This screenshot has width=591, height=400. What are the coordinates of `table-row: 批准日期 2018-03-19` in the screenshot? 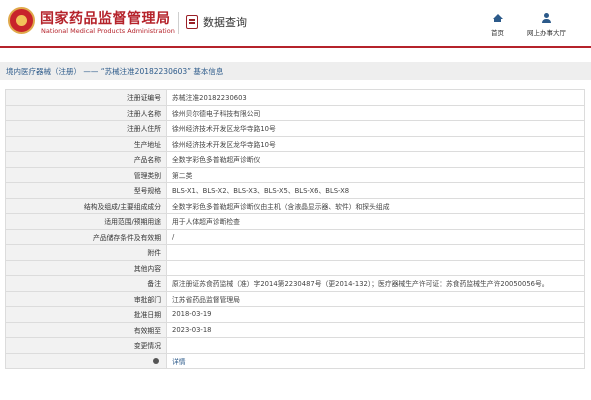 It's located at (295, 314).